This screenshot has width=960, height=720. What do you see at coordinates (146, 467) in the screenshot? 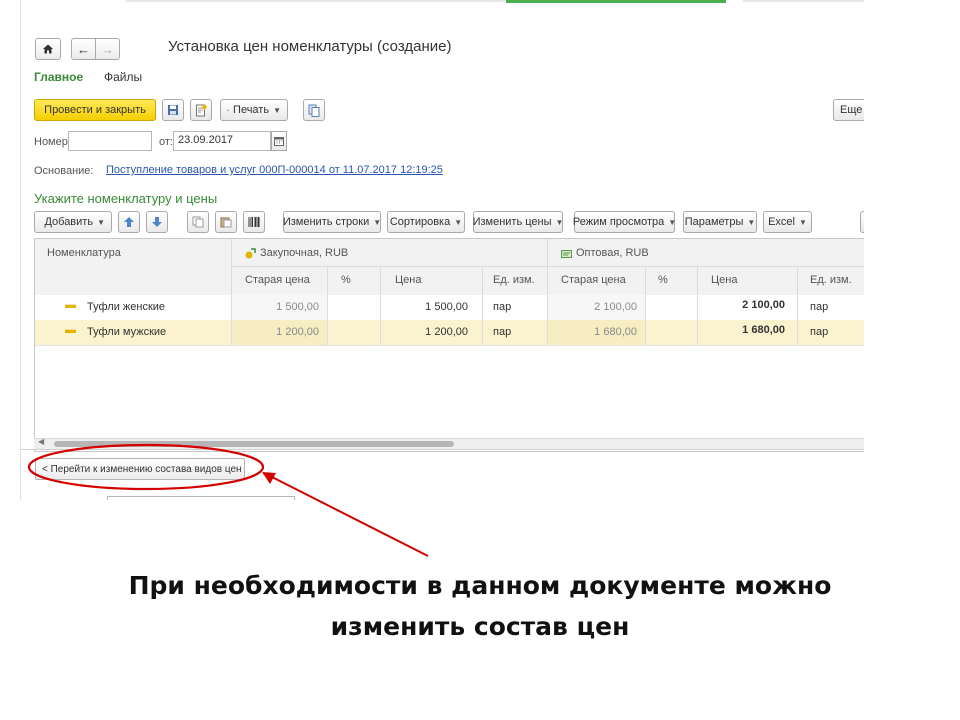
I see `highlight-ellipse` at bounding box center [146, 467].